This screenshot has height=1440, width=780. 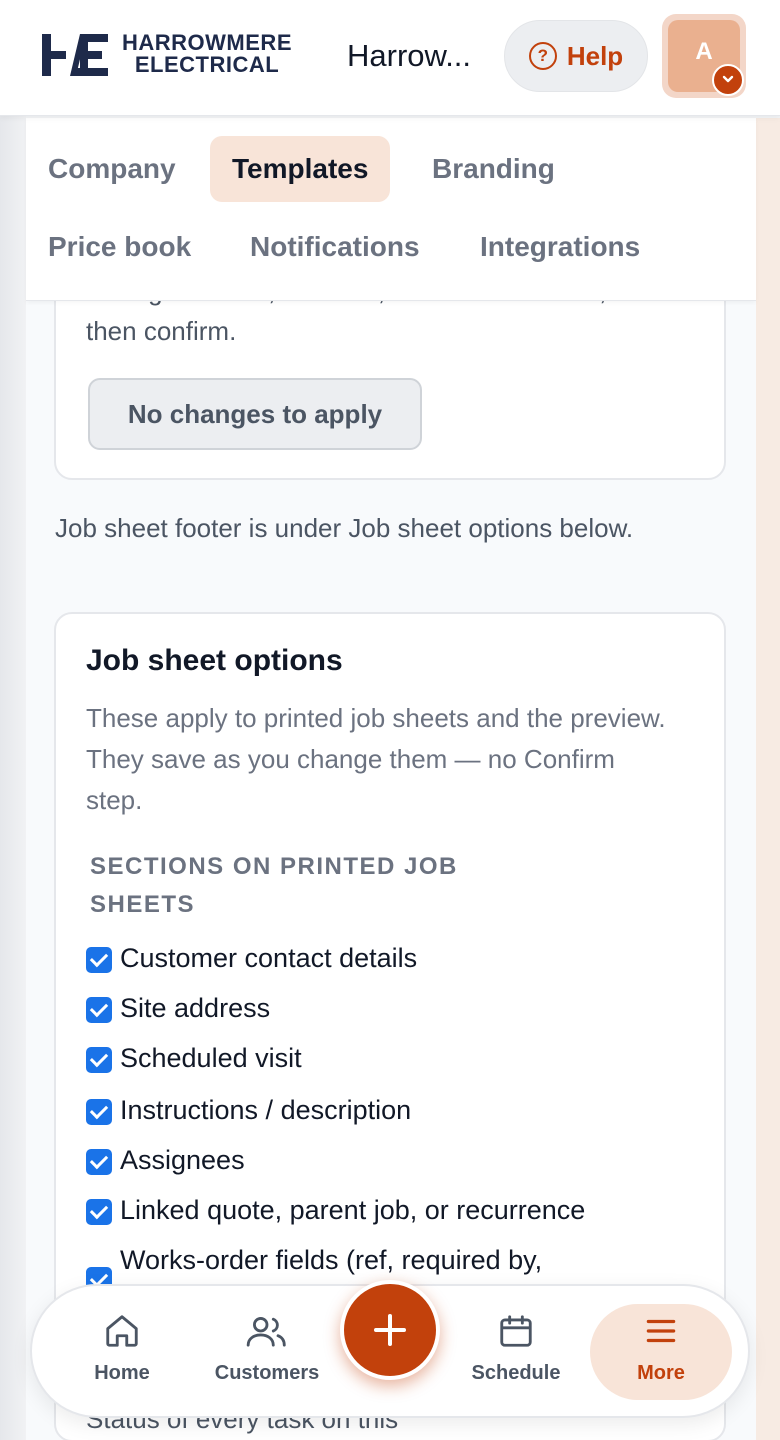 What do you see at coordinates (560, 247) in the screenshot?
I see `tab-integrations: Integrations` at bounding box center [560, 247].